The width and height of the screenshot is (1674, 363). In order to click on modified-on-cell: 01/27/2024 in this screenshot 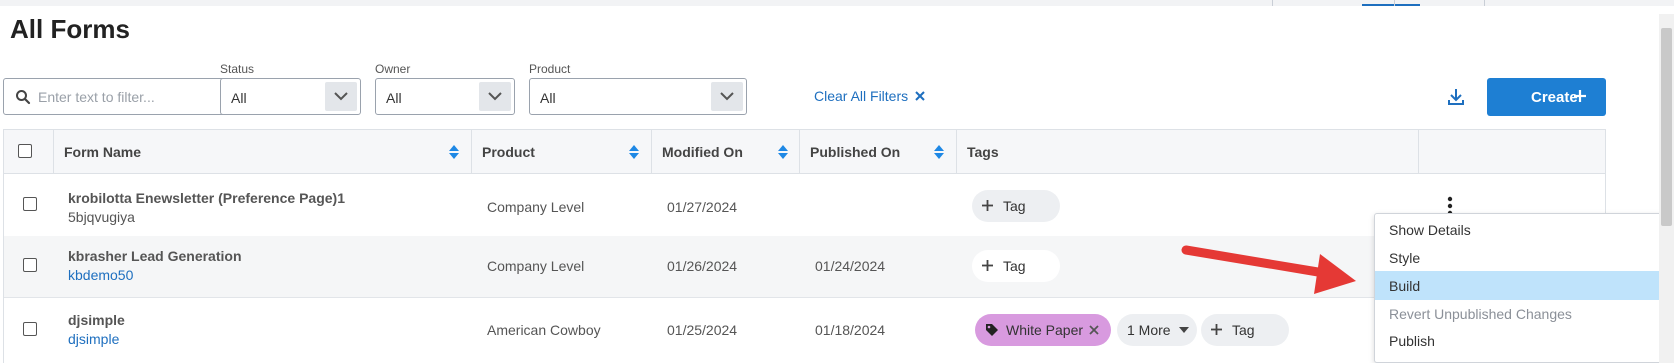, I will do `click(702, 207)`.